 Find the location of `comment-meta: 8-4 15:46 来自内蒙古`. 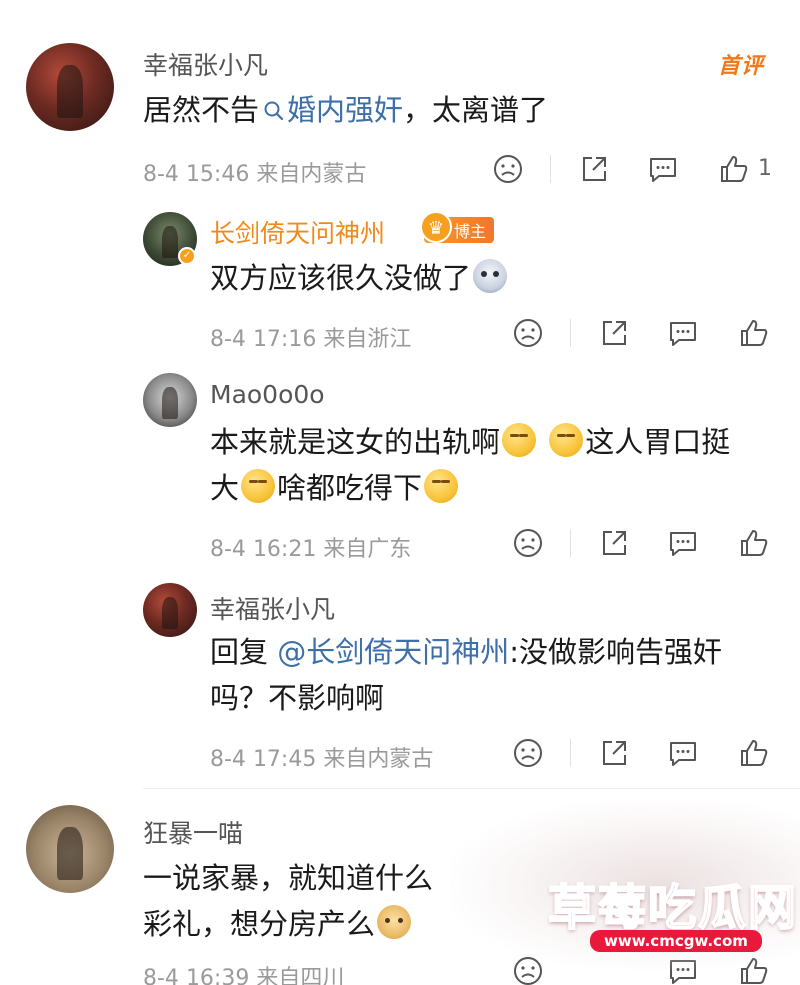

comment-meta: 8-4 15:46 来自内蒙古 is located at coordinates (255, 174).